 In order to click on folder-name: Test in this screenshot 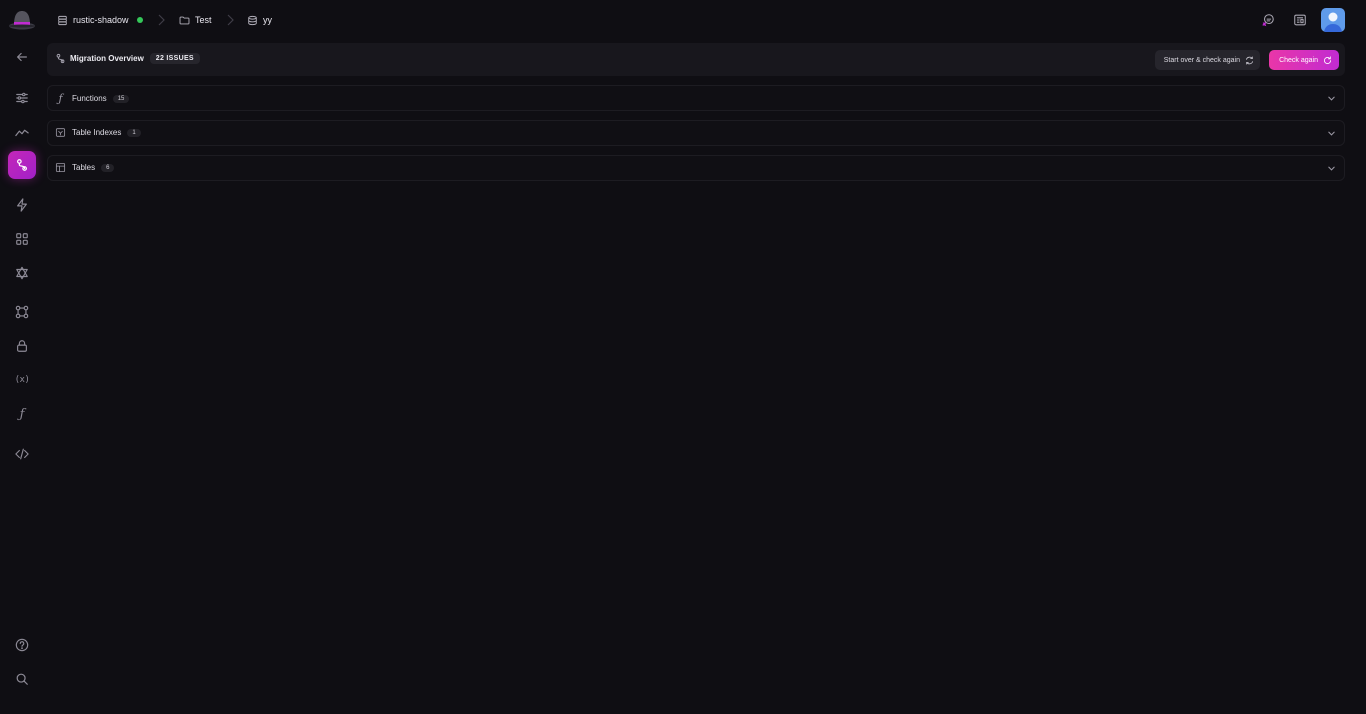, I will do `click(203, 20)`.